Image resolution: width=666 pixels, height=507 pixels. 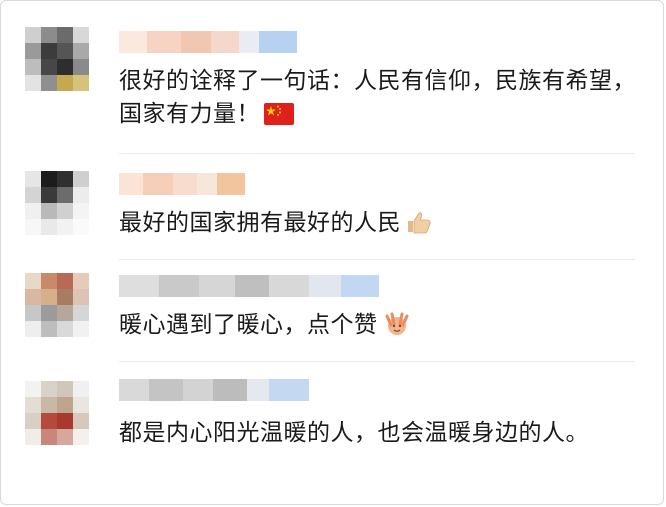 I want to click on china-flag-icon, so click(x=279, y=118).